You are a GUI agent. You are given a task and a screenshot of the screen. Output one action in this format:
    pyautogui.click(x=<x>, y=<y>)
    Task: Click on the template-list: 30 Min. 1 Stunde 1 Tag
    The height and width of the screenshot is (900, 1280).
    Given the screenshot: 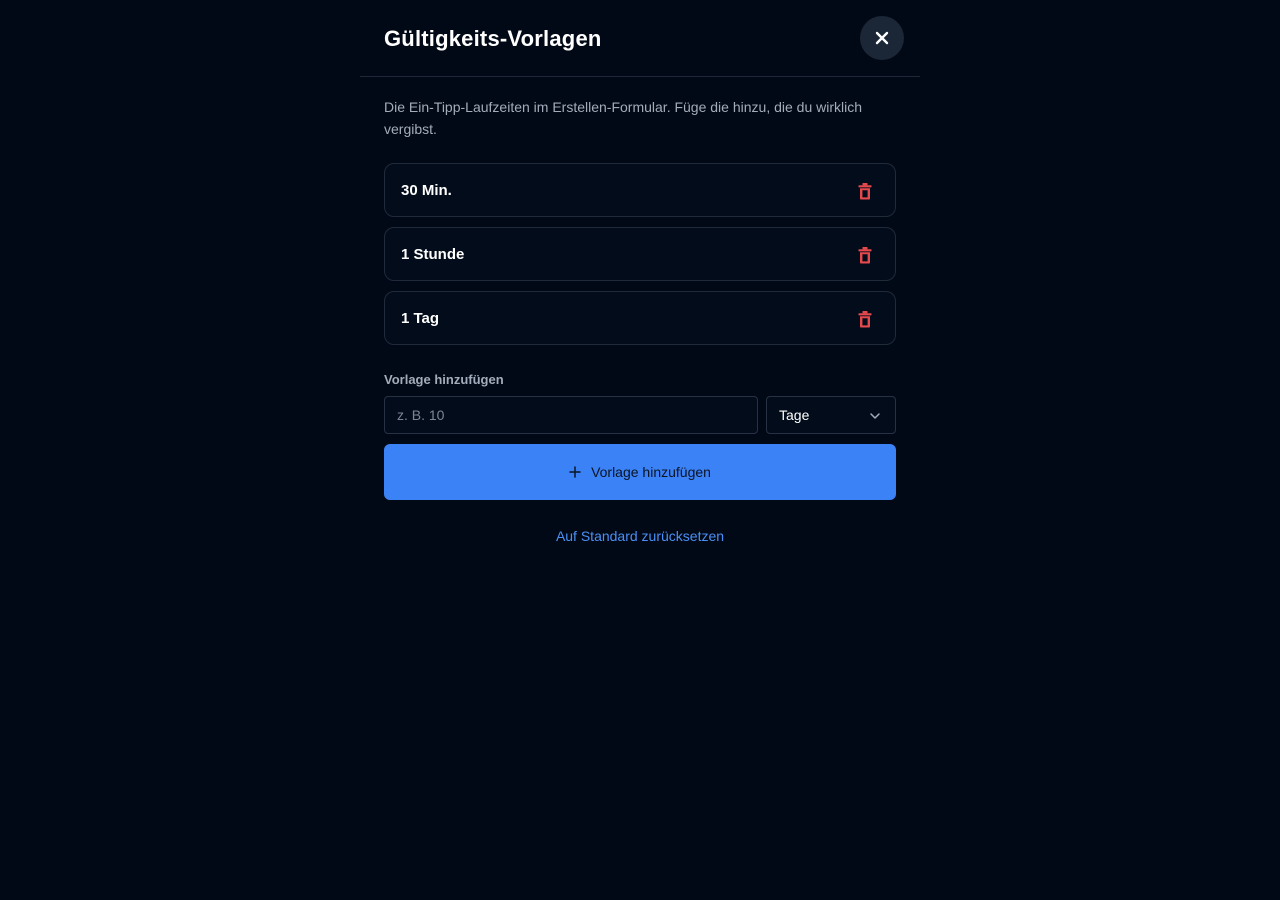 What is the action you would take?
    pyautogui.click(x=640, y=259)
    